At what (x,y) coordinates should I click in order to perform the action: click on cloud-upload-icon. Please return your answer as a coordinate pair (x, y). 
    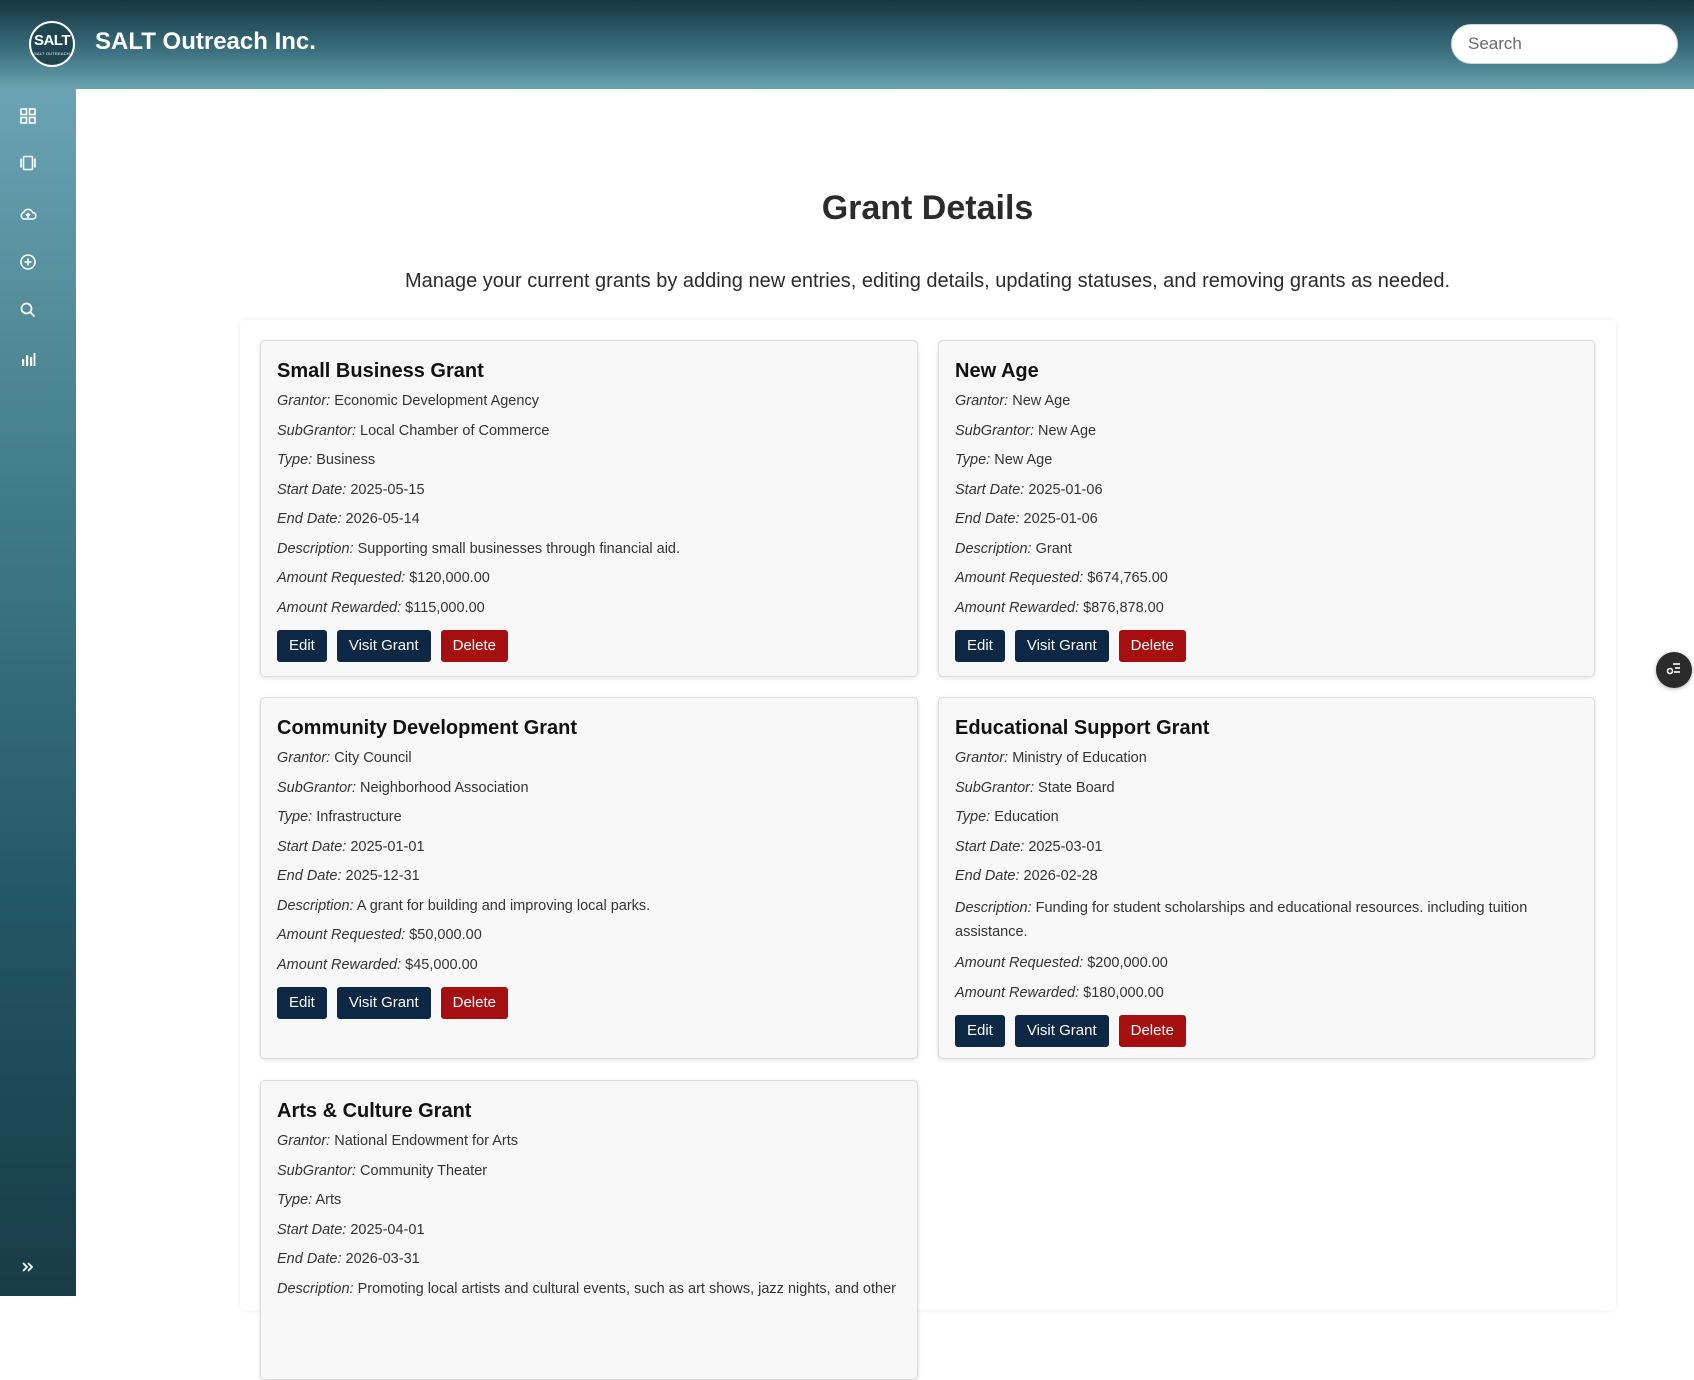
    Looking at the image, I should click on (28, 214).